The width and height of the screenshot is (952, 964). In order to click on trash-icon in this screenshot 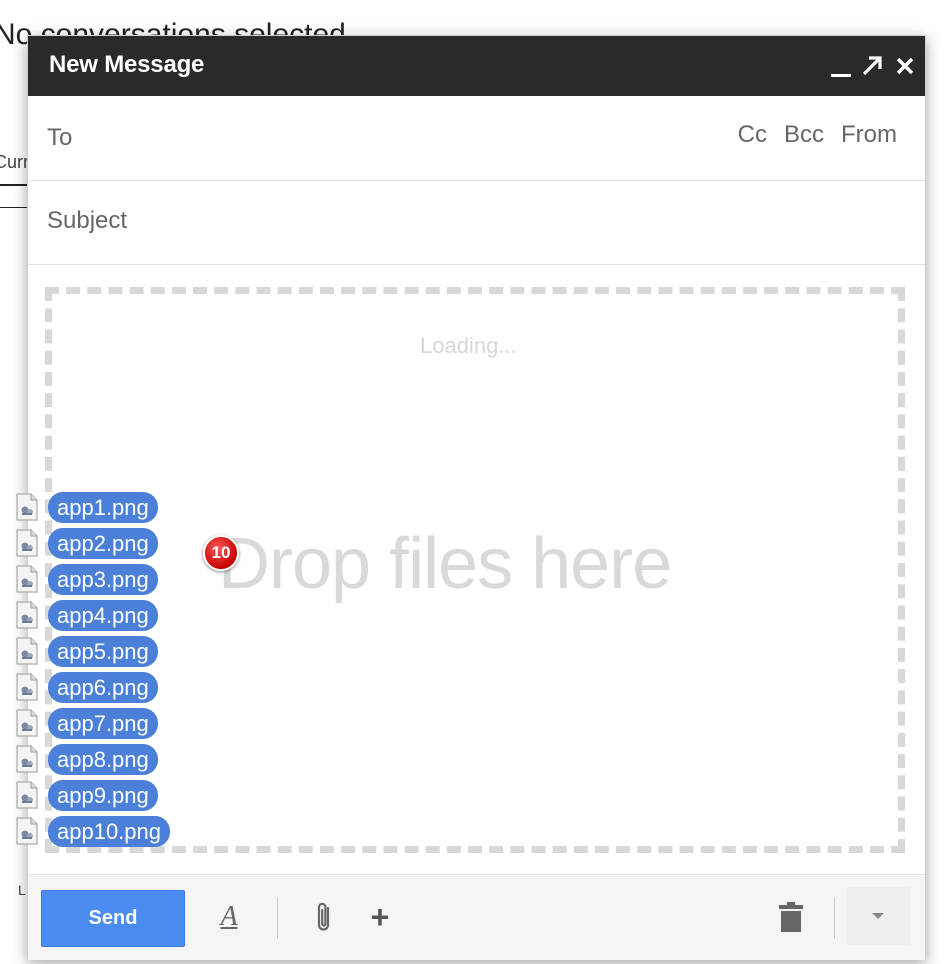, I will do `click(791, 917)`.